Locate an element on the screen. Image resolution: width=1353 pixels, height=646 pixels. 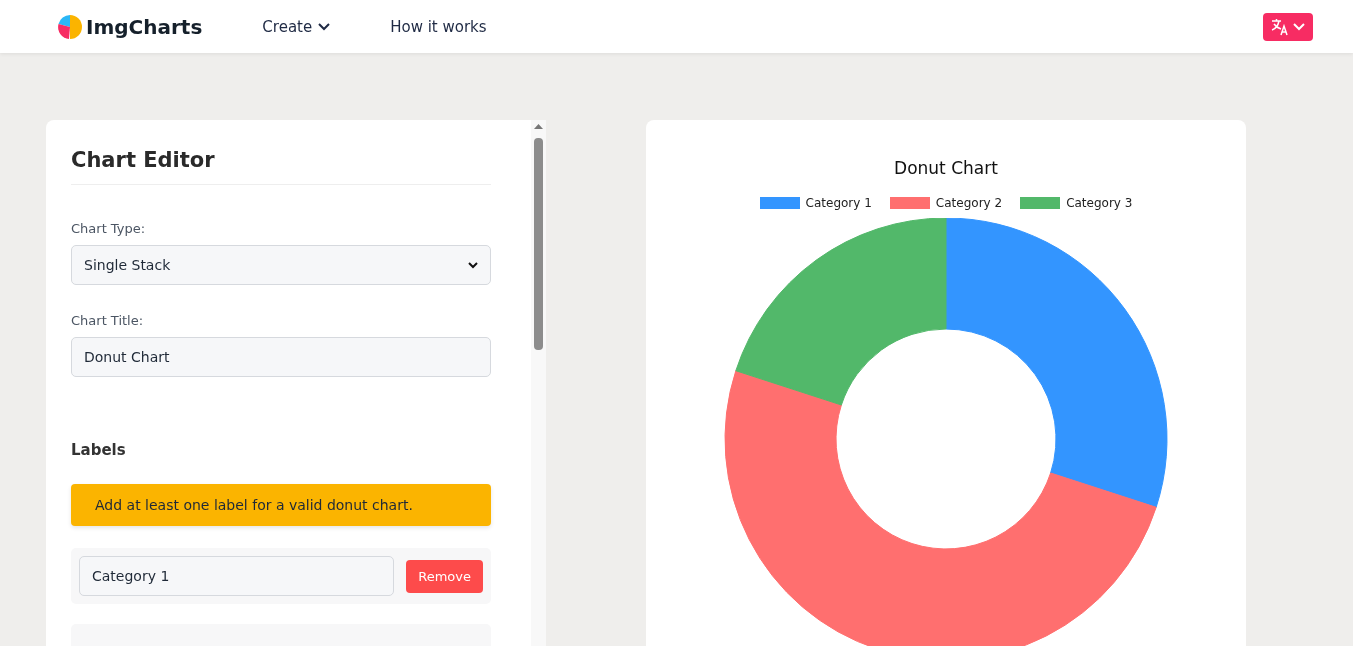
field-label: Chart Title: is located at coordinates (108, 320).